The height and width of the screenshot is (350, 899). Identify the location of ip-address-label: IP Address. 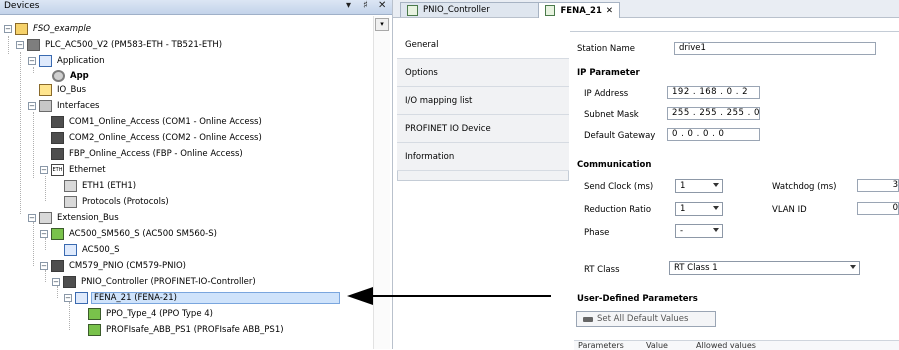
(606, 94).